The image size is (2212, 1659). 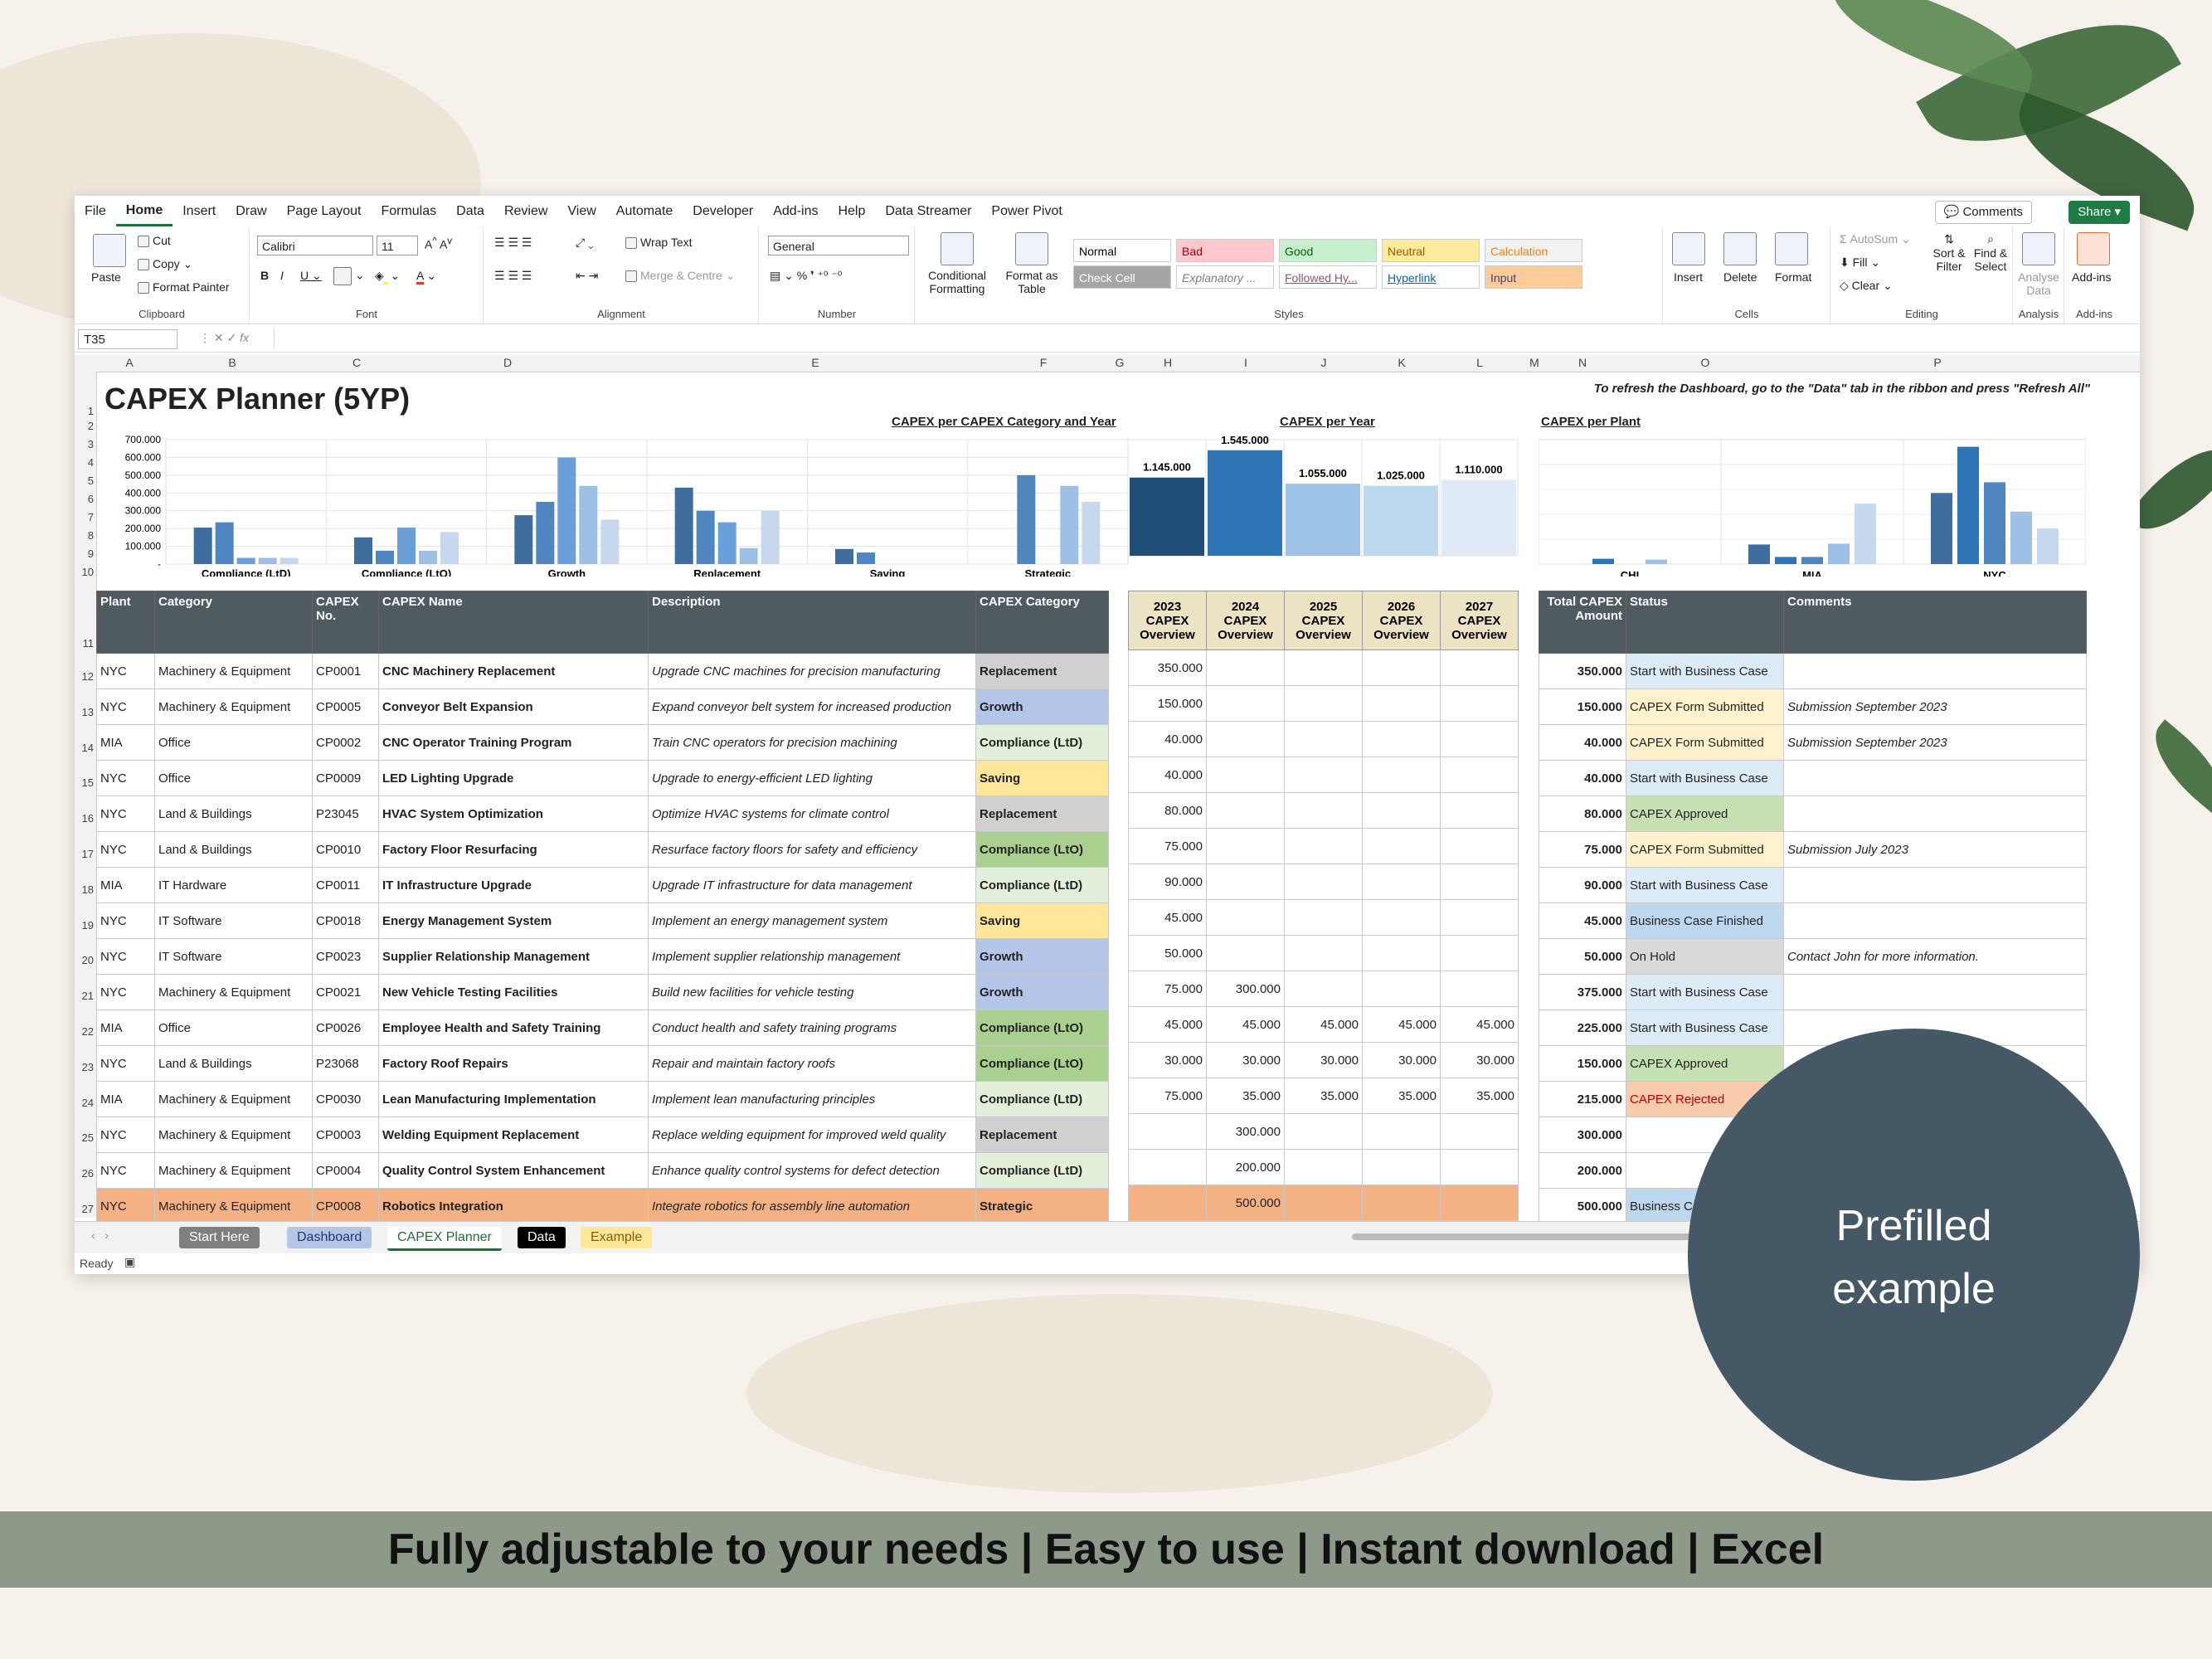 What do you see at coordinates (1705, 920) in the screenshot?
I see `cell-status: Business Case Finished` at bounding box center [1705, 920].